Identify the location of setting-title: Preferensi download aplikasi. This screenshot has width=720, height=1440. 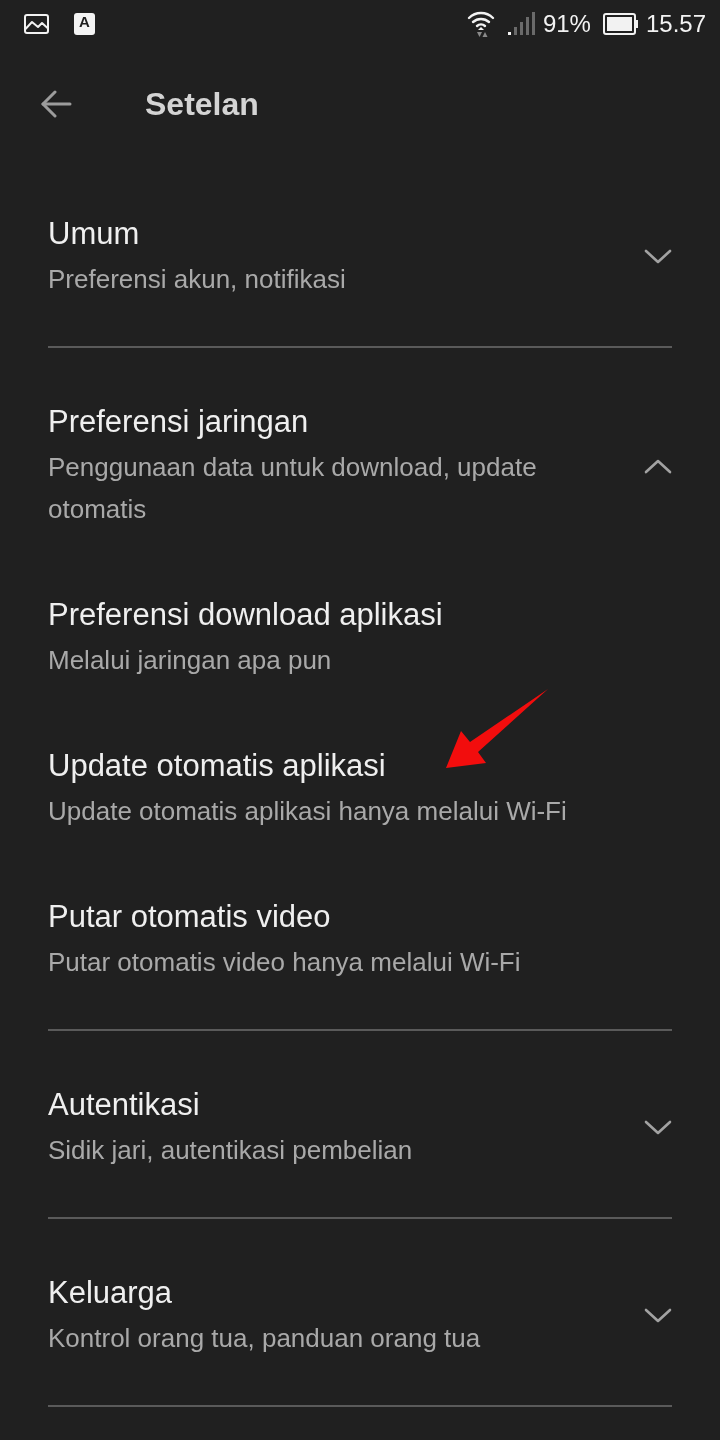
(245, 615).